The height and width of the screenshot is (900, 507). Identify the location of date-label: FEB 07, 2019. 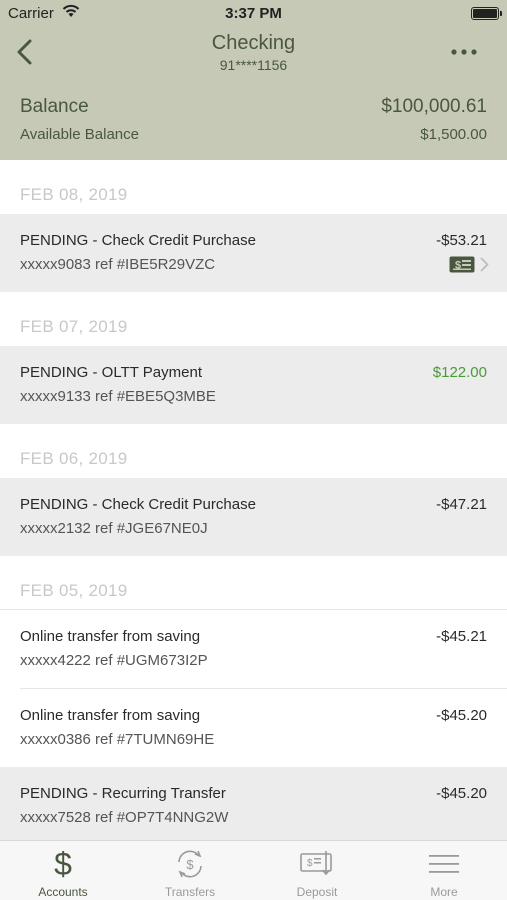
(74, 326).